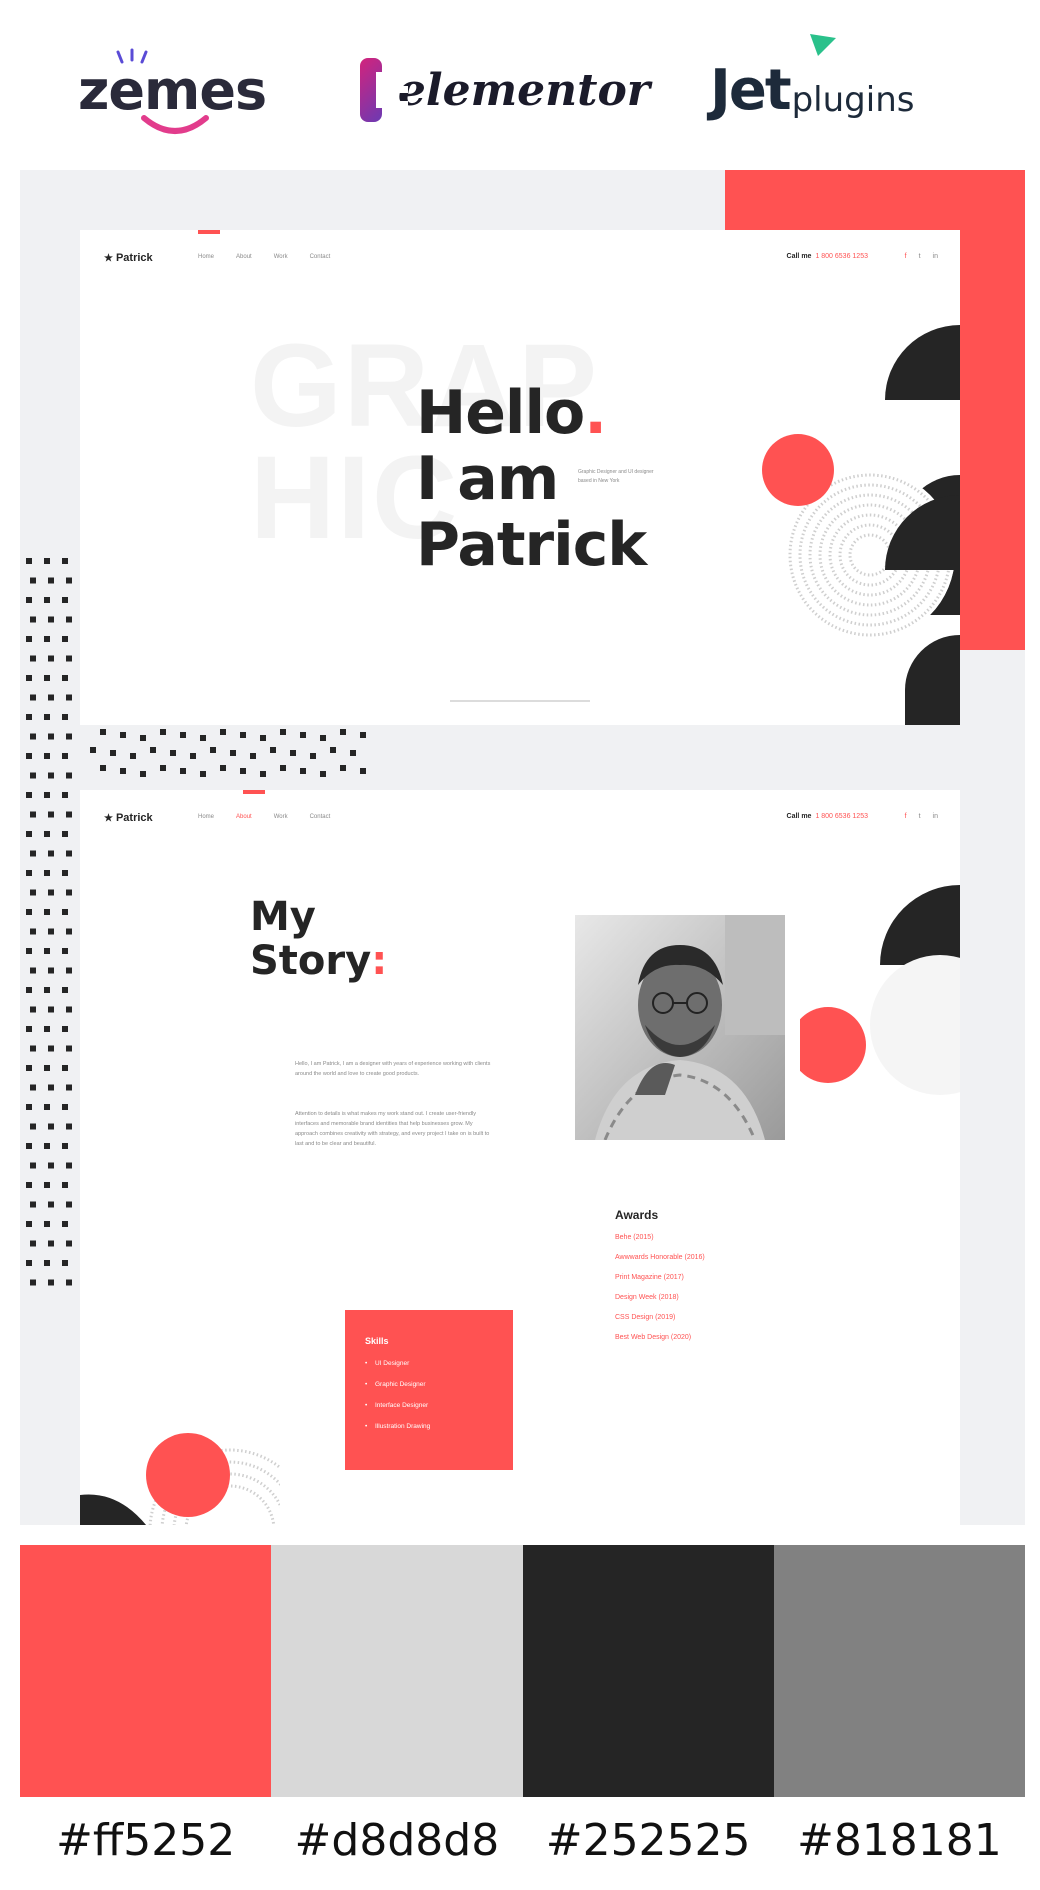  Describe the element at coordinates (899, 1671) in the screenshot. I see `swatch-mid` at that location.